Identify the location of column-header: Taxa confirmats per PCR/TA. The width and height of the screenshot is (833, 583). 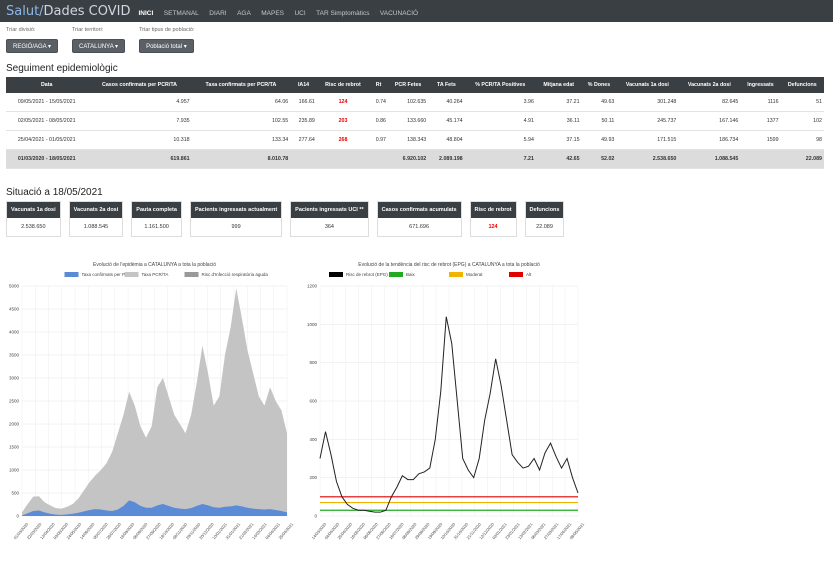
(241, 85).